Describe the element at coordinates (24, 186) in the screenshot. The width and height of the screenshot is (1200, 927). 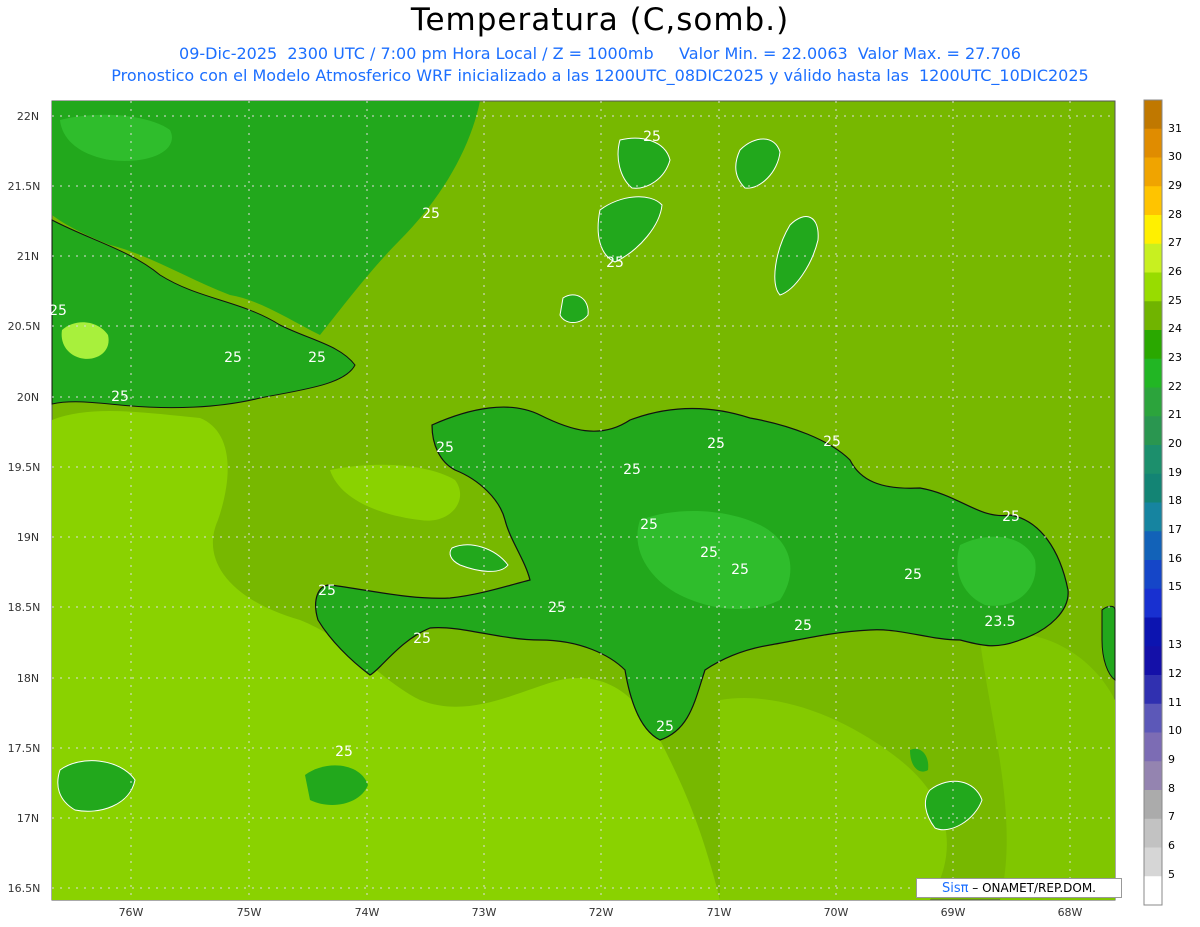
I see `lat-tick: 21.5N` at that location.